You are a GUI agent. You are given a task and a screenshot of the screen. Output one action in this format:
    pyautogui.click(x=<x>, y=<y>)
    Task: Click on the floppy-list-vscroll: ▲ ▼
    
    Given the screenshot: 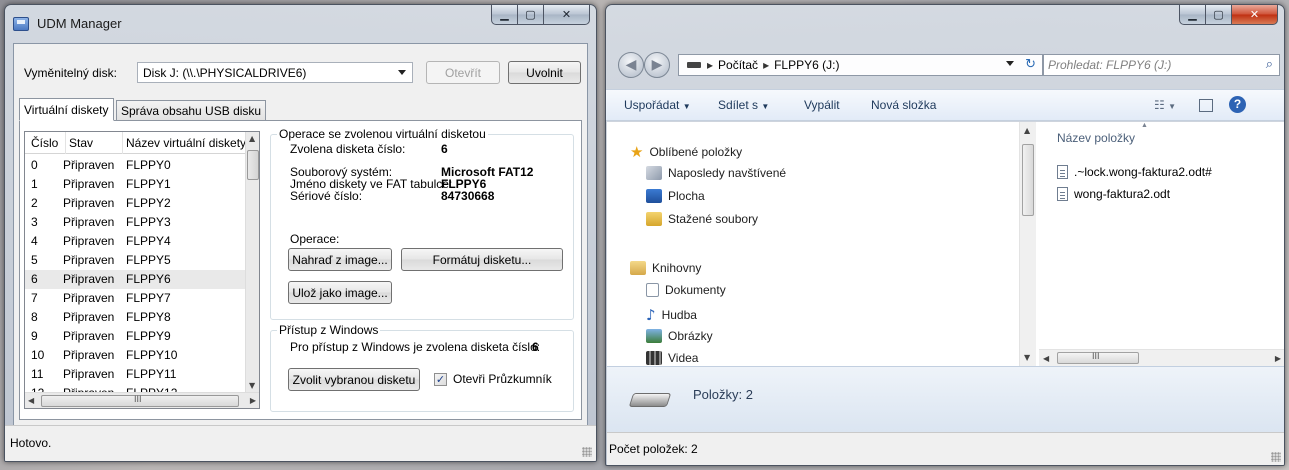 What is the action you would take?
    pyautogui.click(x=252, y=262)
    